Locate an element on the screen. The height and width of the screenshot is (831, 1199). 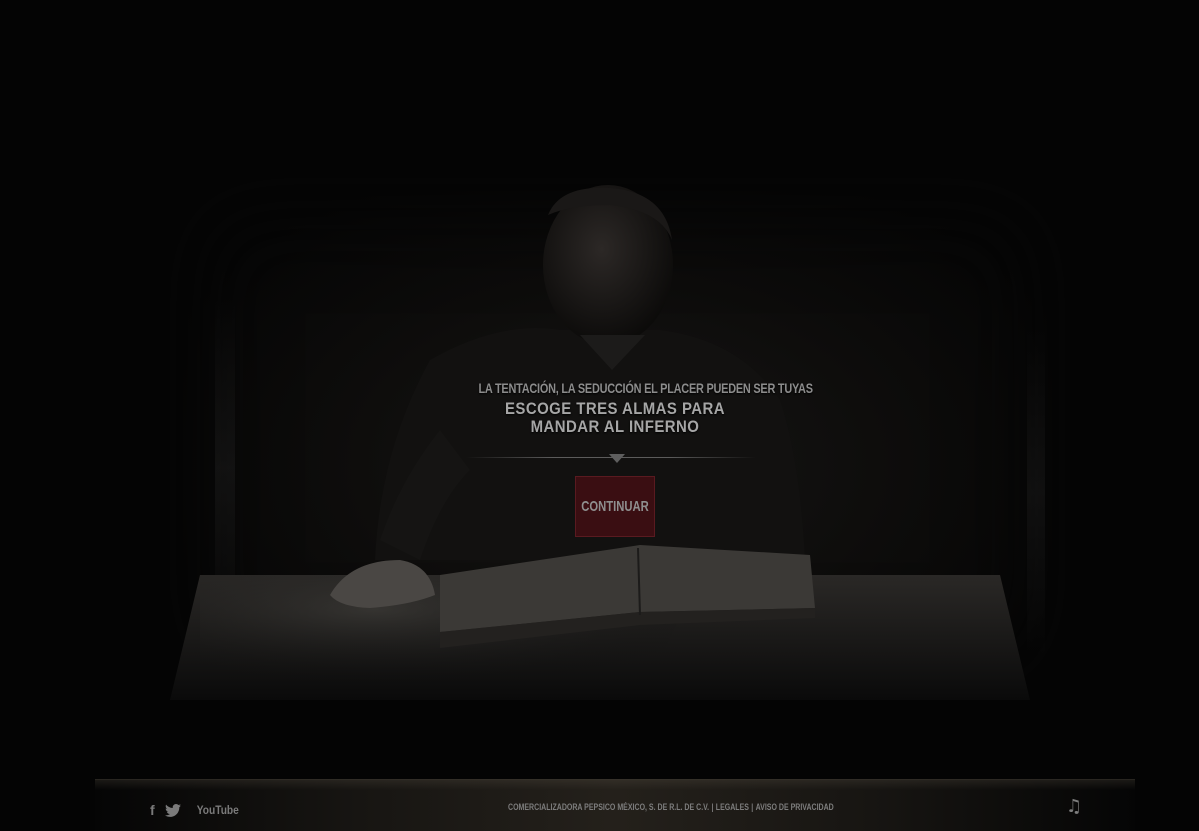
intro-heading-line1: ESCOGE TRES ALMAS PARA is located at coordinates (615, 408).